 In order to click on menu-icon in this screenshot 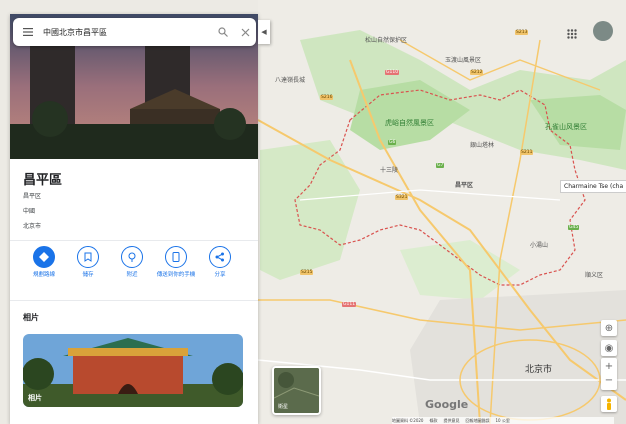, I will do `click(28, 32)`.